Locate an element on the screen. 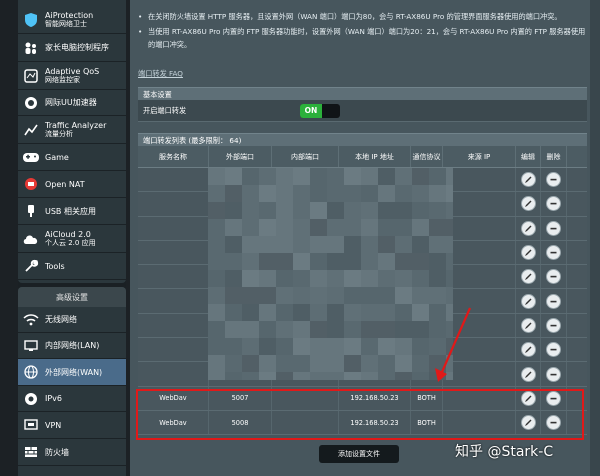 The image size is (600, 476). firewall-icon is located at coordinates (31, 452).